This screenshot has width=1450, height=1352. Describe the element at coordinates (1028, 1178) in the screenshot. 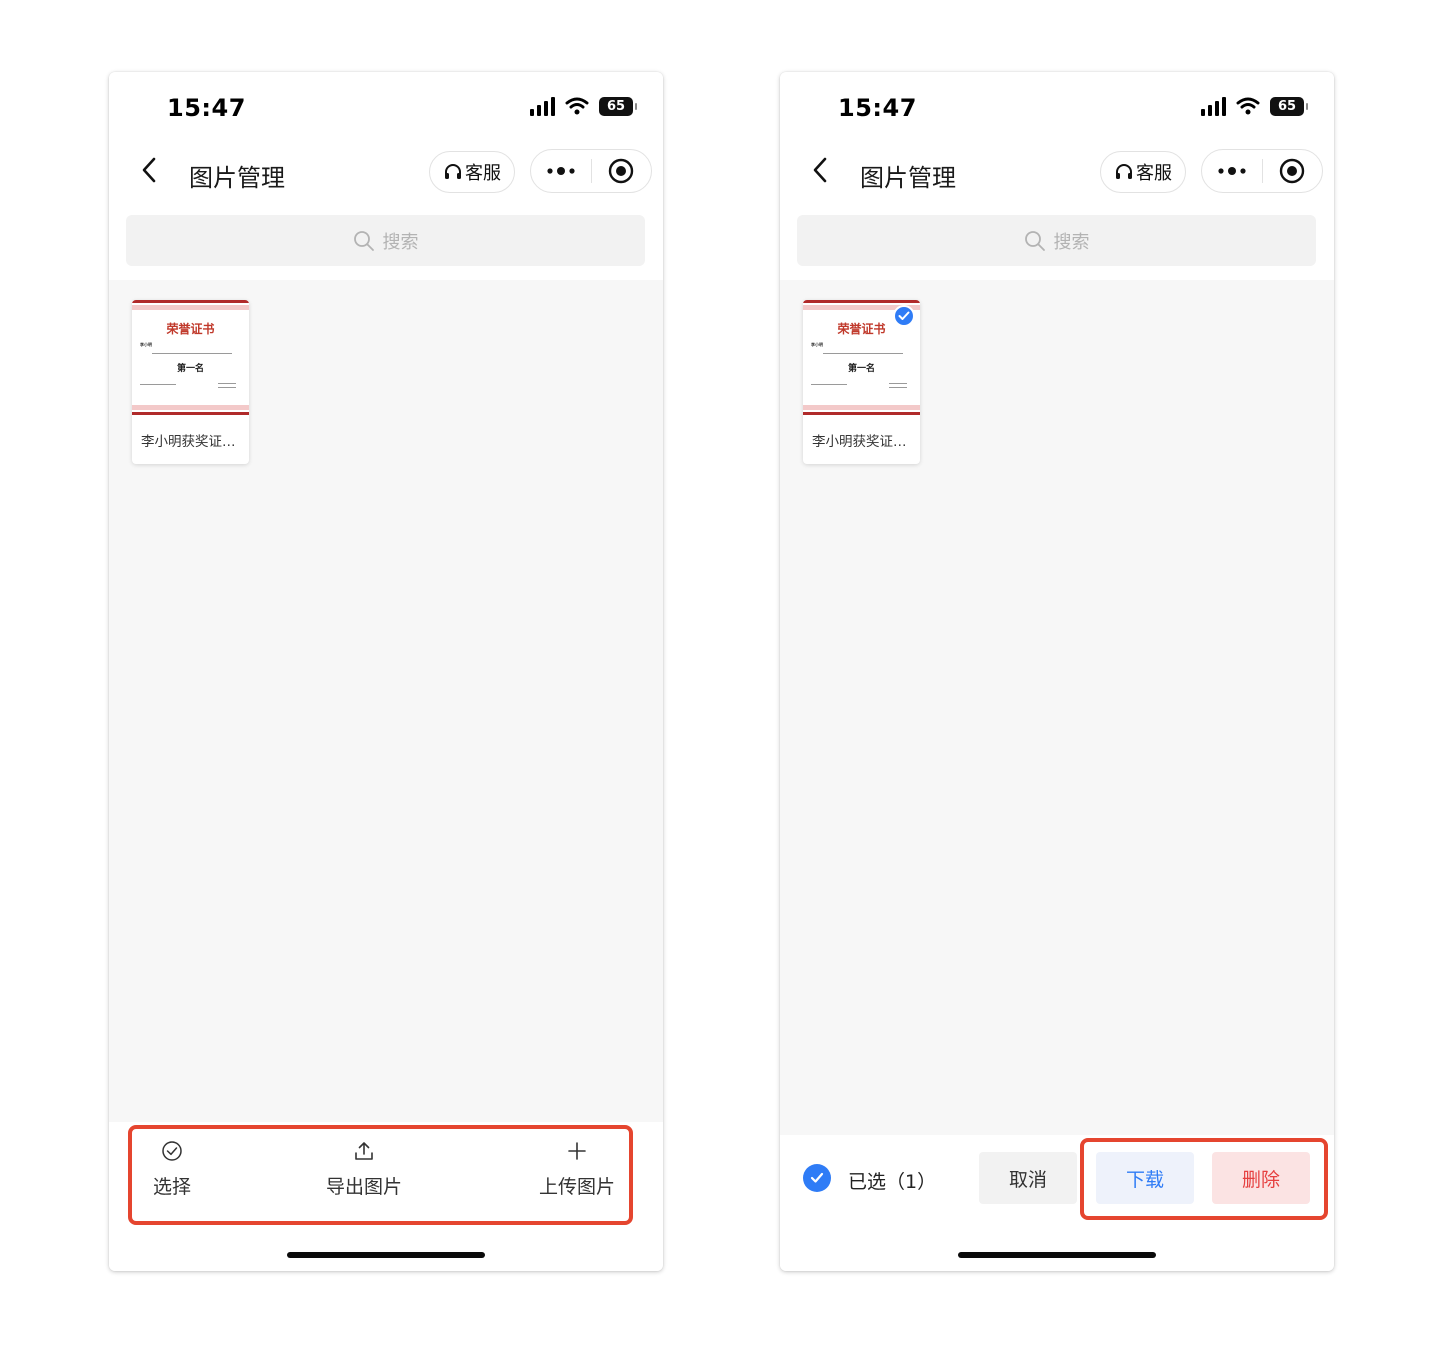

I see `cancel-button: 取消` at that location.